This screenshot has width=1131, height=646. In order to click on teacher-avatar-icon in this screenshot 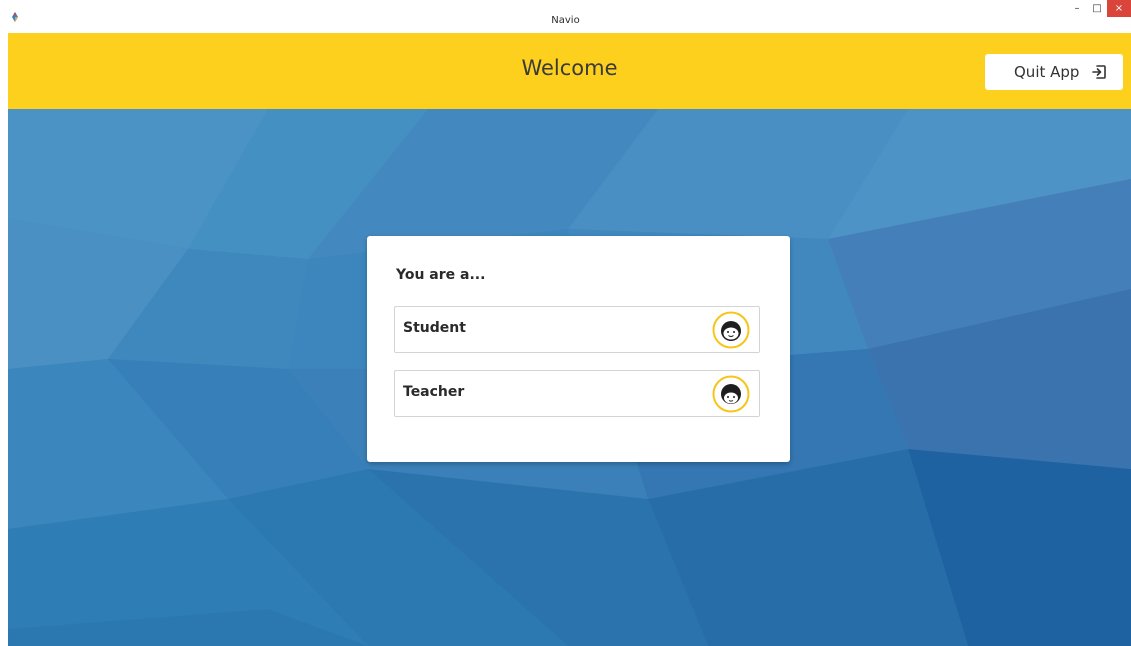, I will do `click(731, 394)`.